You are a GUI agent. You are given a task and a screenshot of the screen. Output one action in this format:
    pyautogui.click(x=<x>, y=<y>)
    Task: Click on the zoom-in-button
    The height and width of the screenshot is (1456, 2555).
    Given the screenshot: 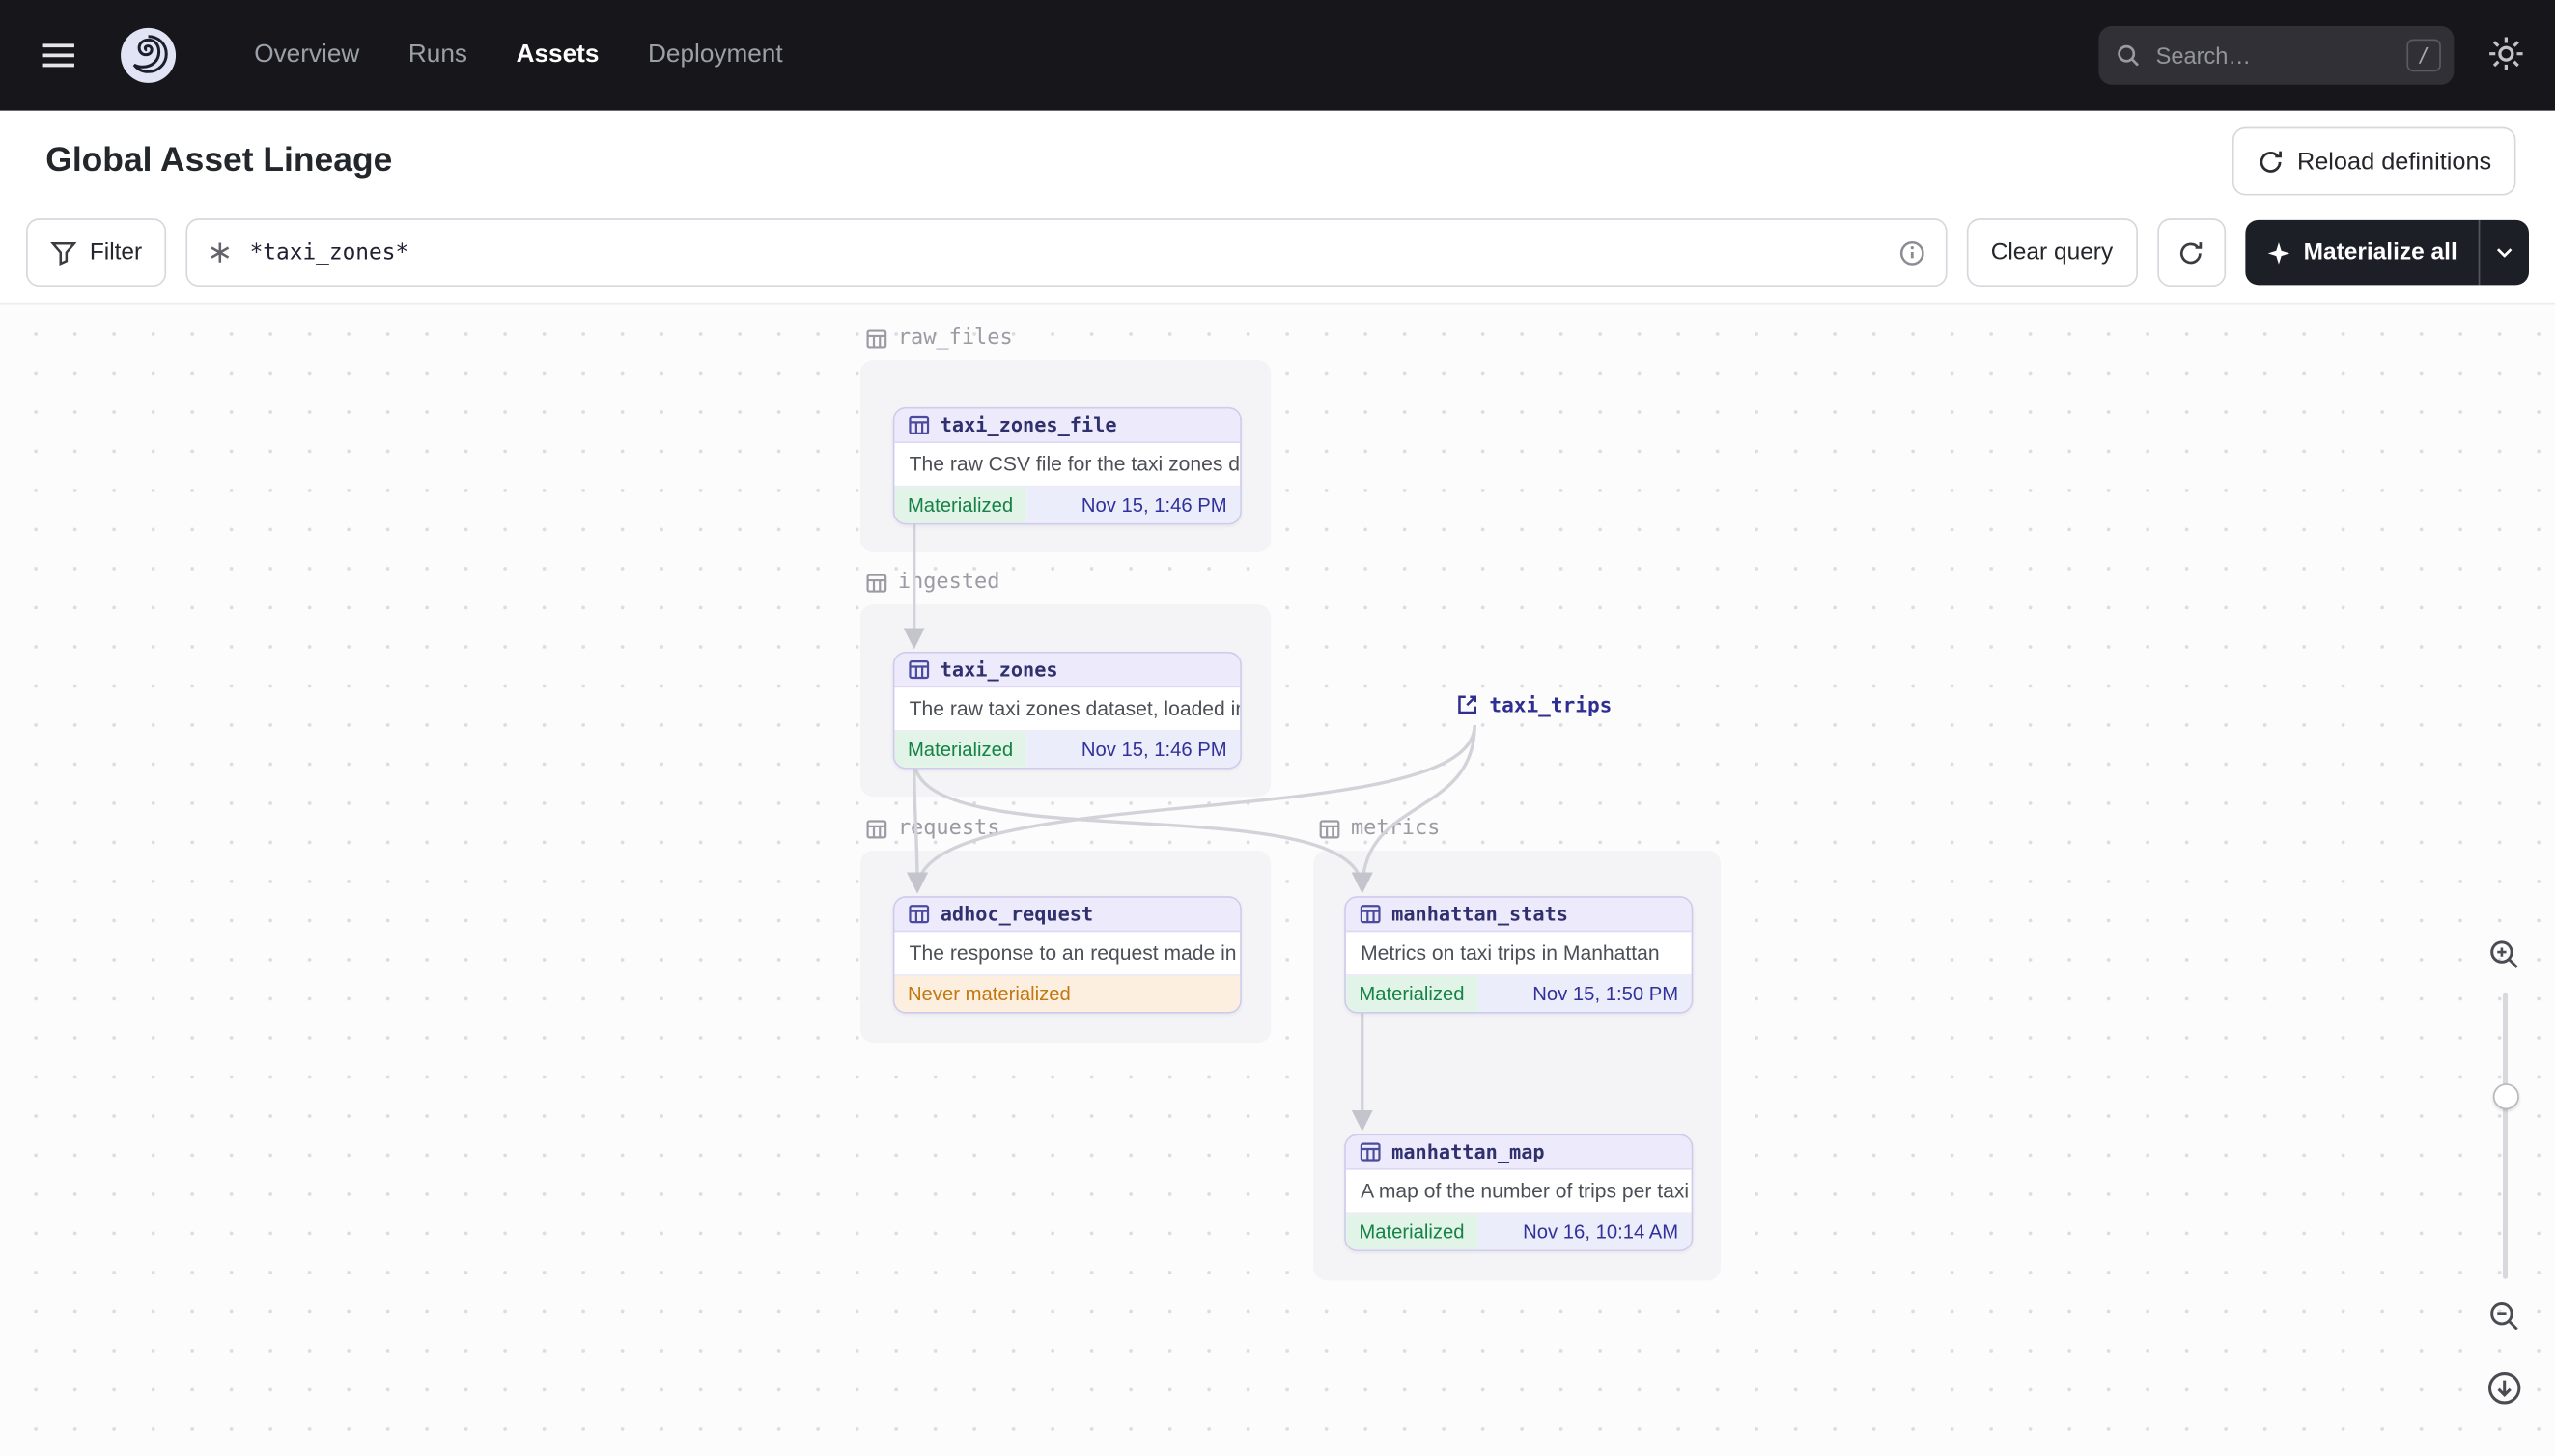 What is the action you would take?
    pyautogui.click(x=2504, y=956)
    